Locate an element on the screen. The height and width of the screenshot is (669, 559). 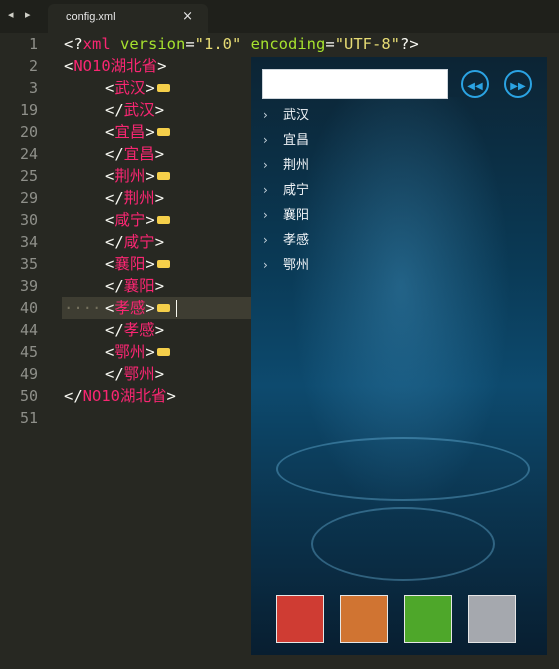
line-number: 45 is located at coordinates (28, 352).